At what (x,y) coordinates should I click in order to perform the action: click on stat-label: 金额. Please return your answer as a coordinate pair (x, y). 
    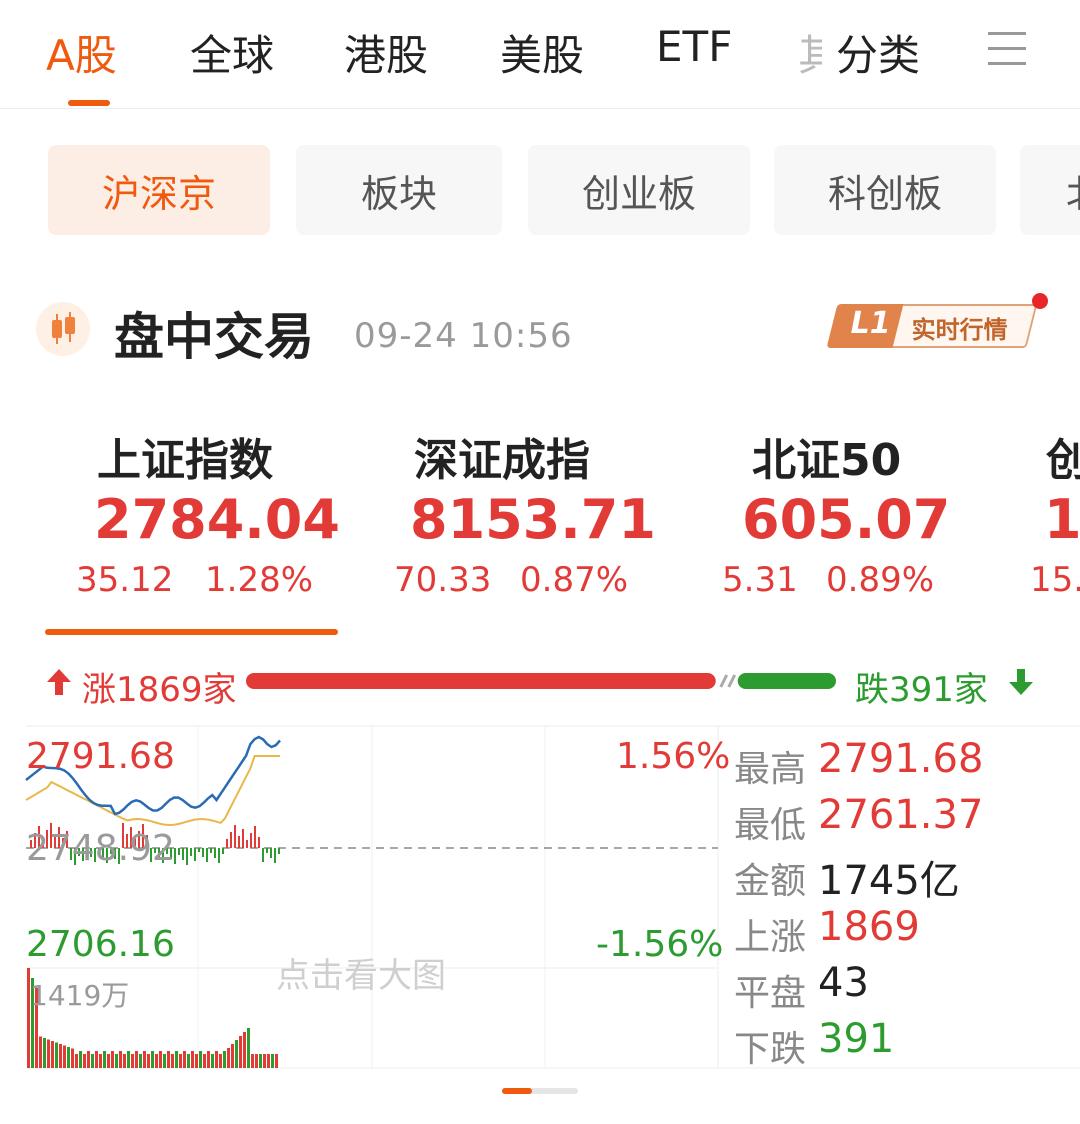
    Looking at the image, I should click on (770, 881).